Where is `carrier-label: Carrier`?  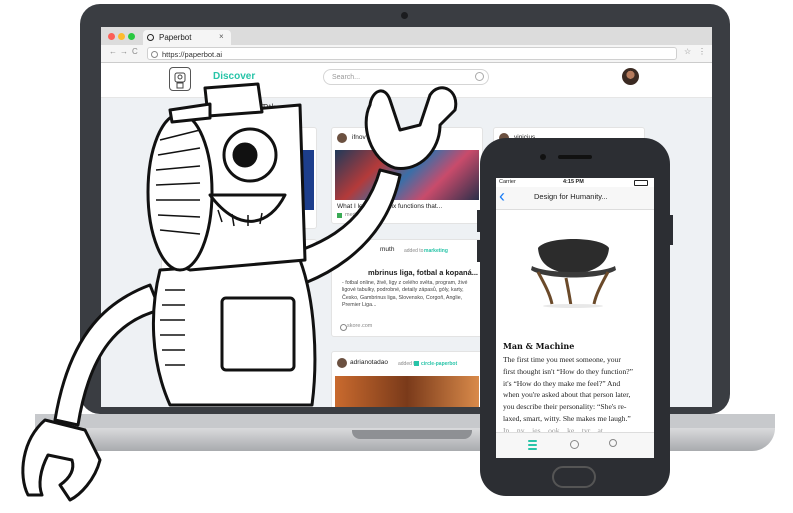 carrier-label: Carrier is located at coordinates (507, 182).